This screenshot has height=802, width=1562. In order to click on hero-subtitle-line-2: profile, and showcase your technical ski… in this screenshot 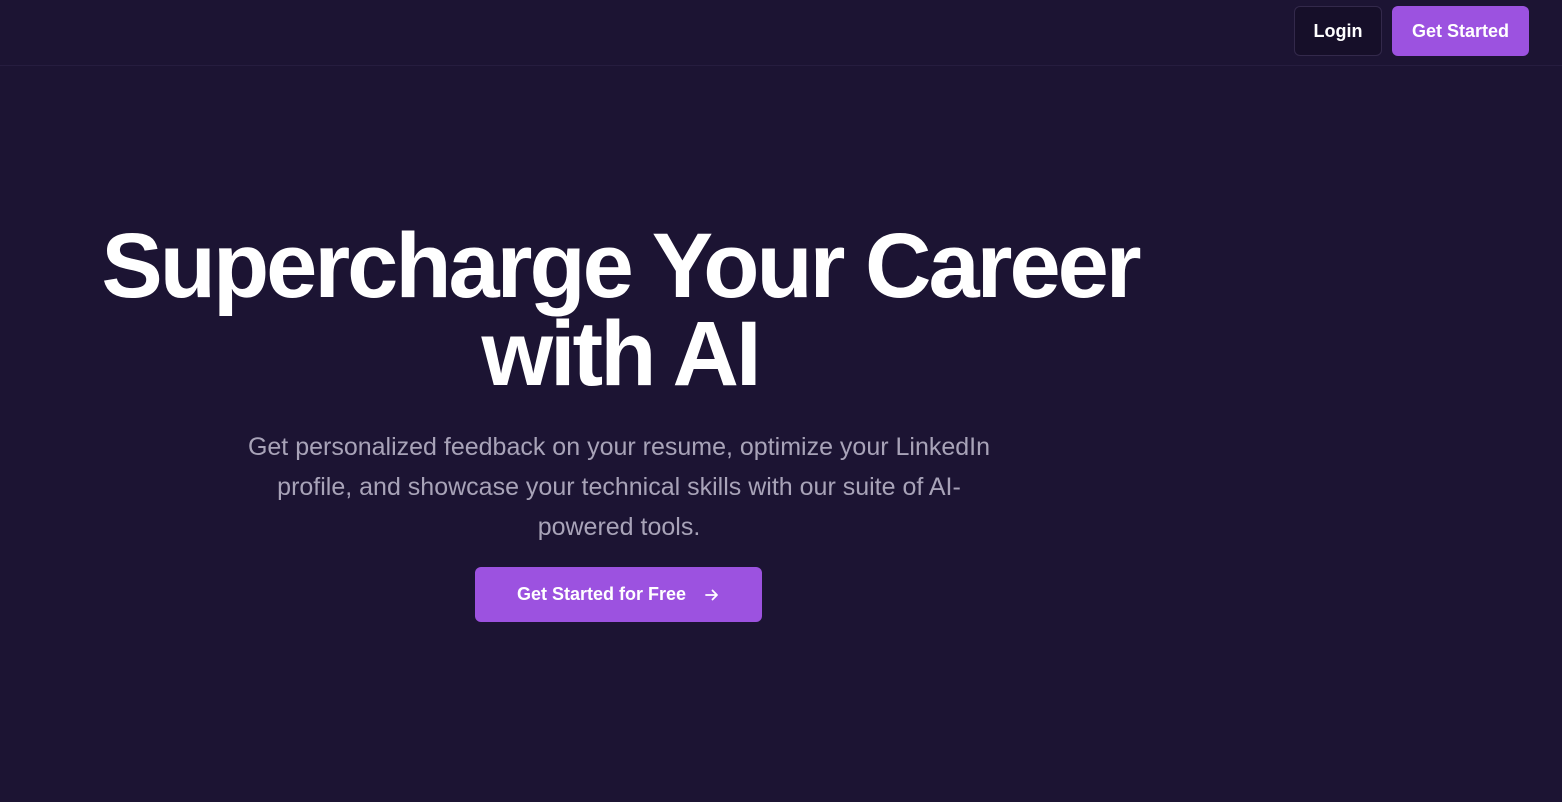, I will do `click(619, 487)`.